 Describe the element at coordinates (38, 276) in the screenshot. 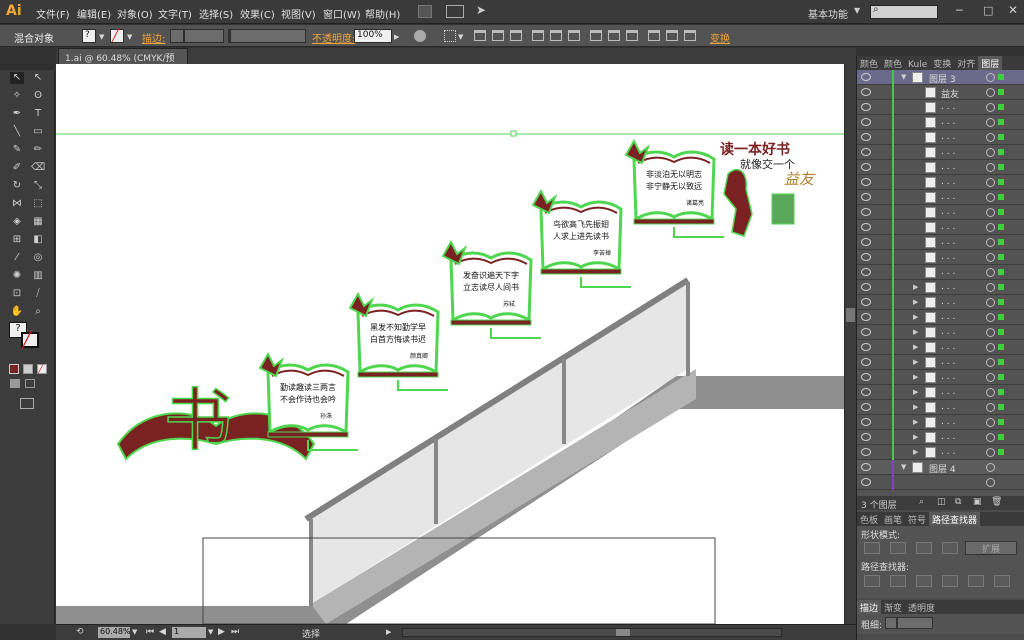

I see `column-graph-tool-icon: ▥` at that location.